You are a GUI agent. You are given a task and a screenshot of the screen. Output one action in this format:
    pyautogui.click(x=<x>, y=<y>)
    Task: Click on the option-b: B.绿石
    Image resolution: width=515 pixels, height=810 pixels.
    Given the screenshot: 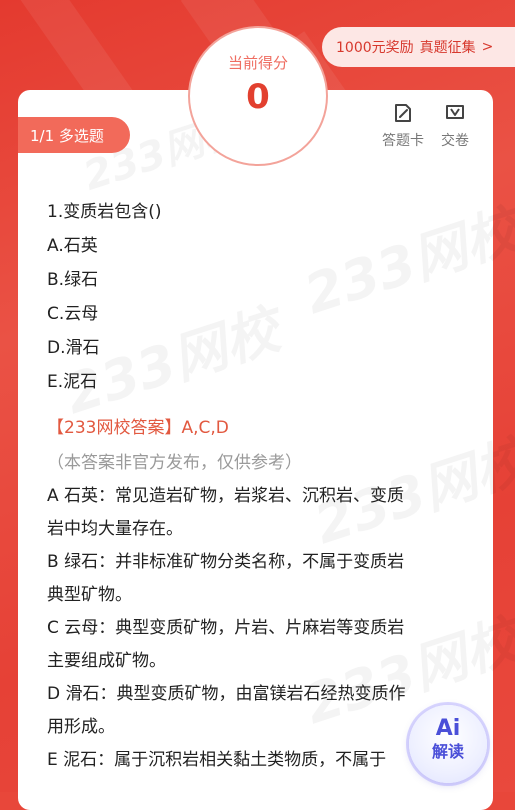 What is the action you would take?
    pyautogui.click(x=247, y=280)
    